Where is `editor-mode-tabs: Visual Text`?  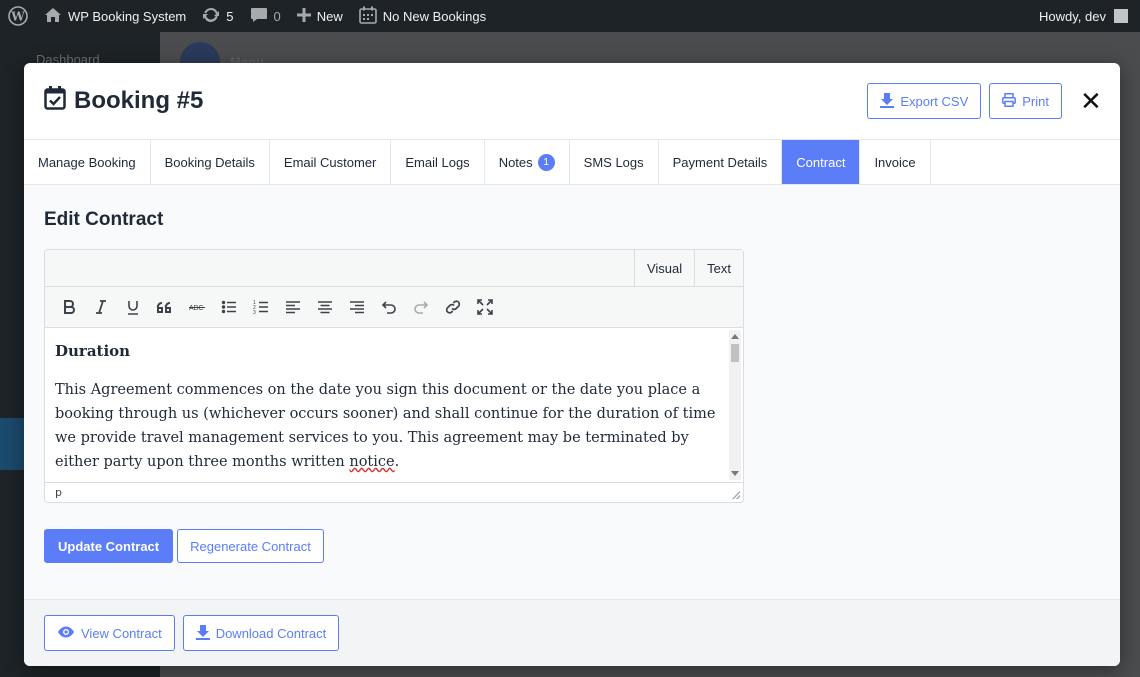
editor-mode-tabs: Visual Text is located at coordinates (394, 268).